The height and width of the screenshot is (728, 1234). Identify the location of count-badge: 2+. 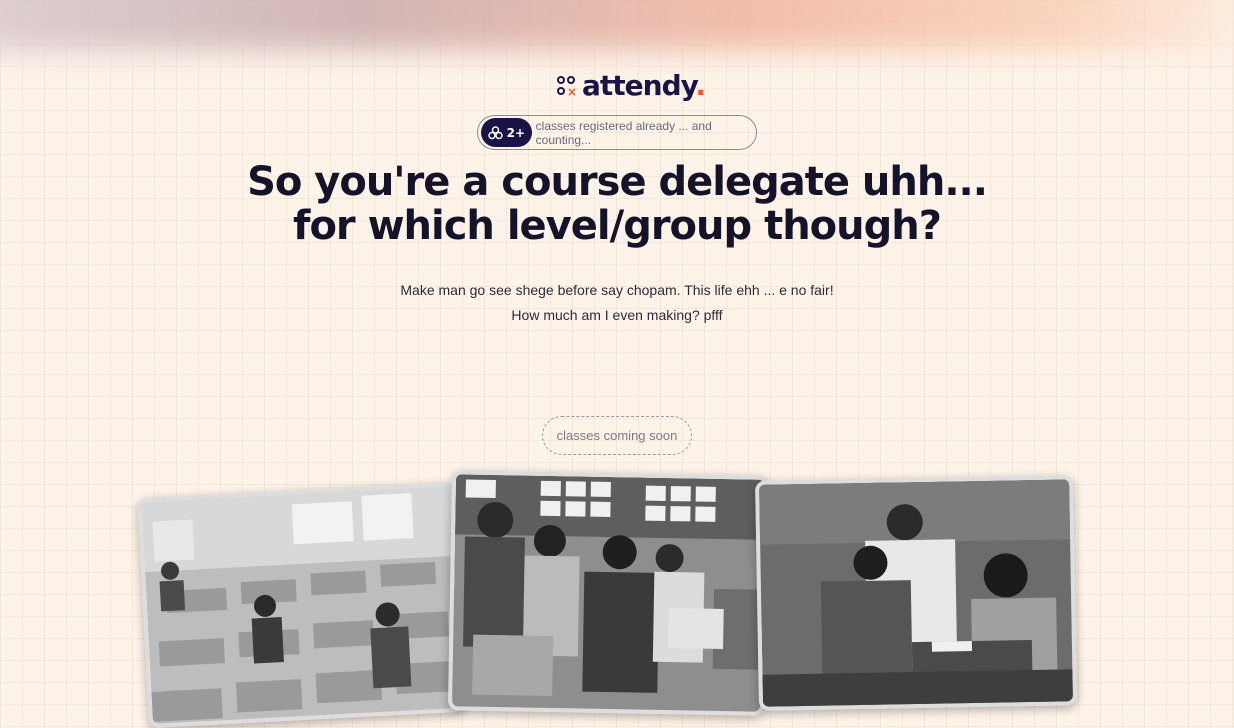
(506, 132).